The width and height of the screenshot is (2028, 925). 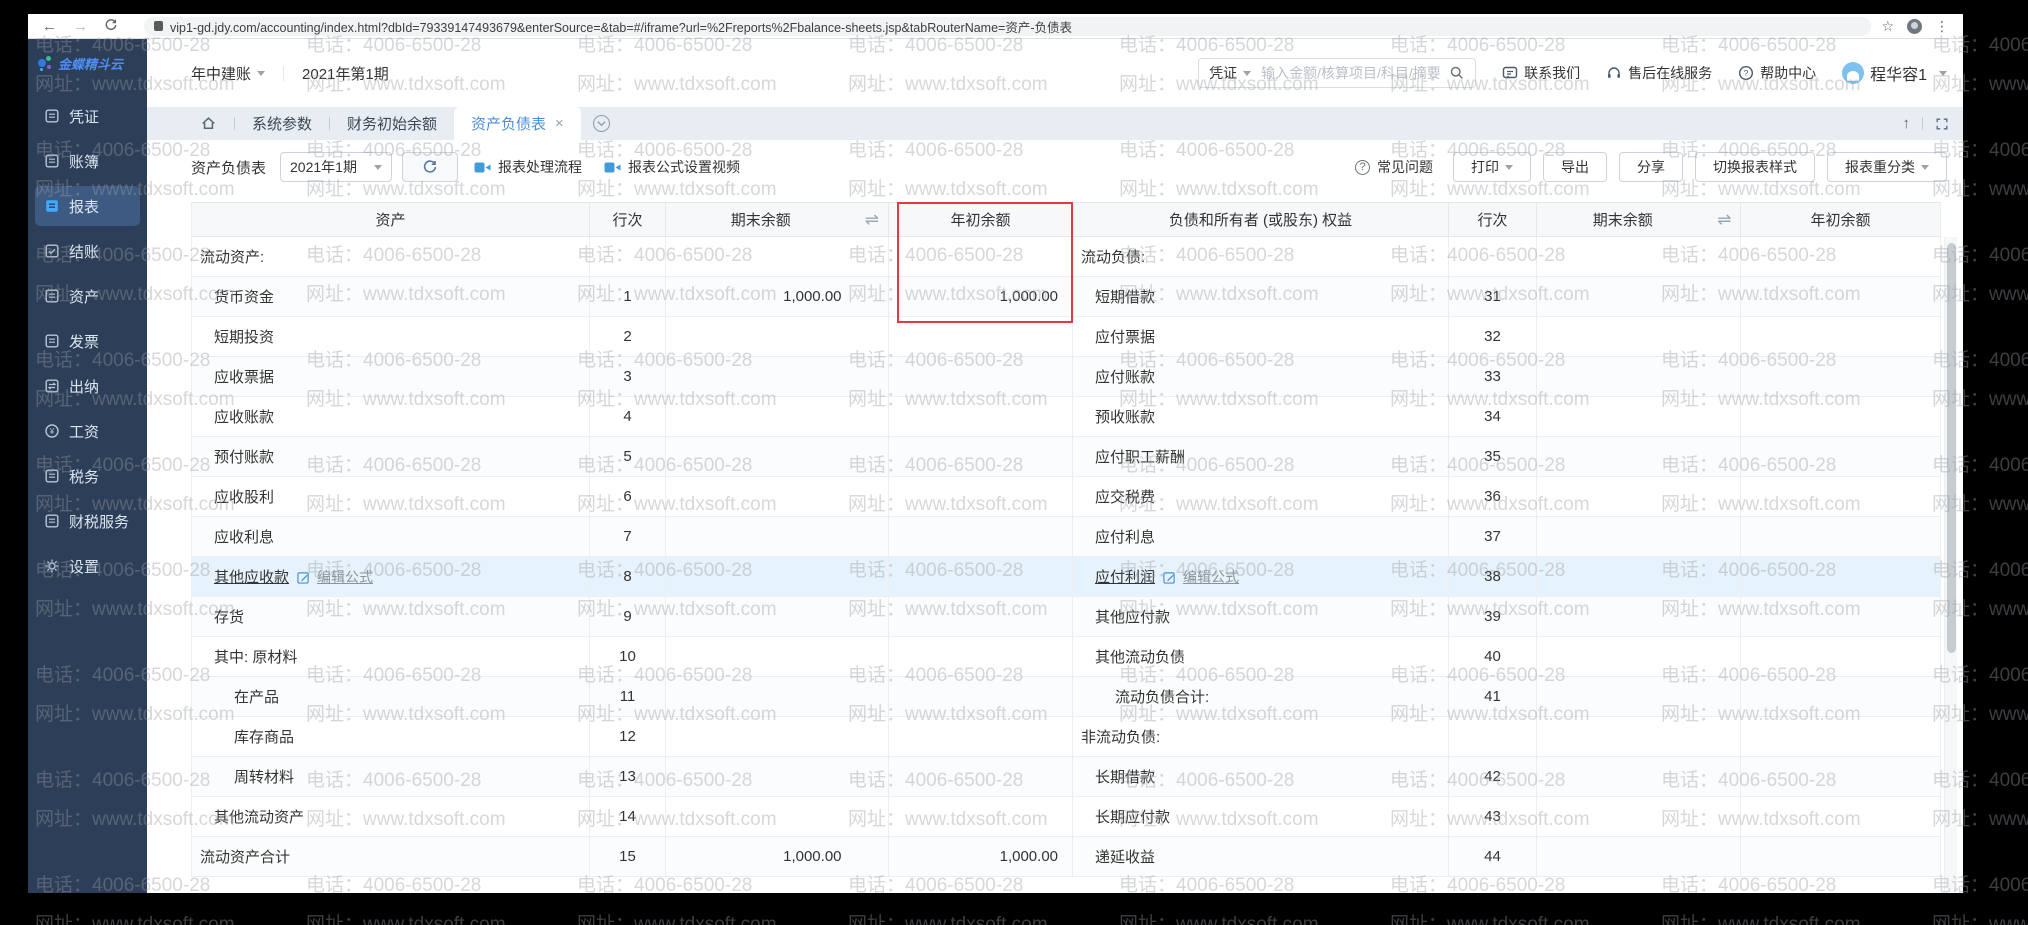 I want to click on tab-list-dropdown, so click(x=601, y=123).